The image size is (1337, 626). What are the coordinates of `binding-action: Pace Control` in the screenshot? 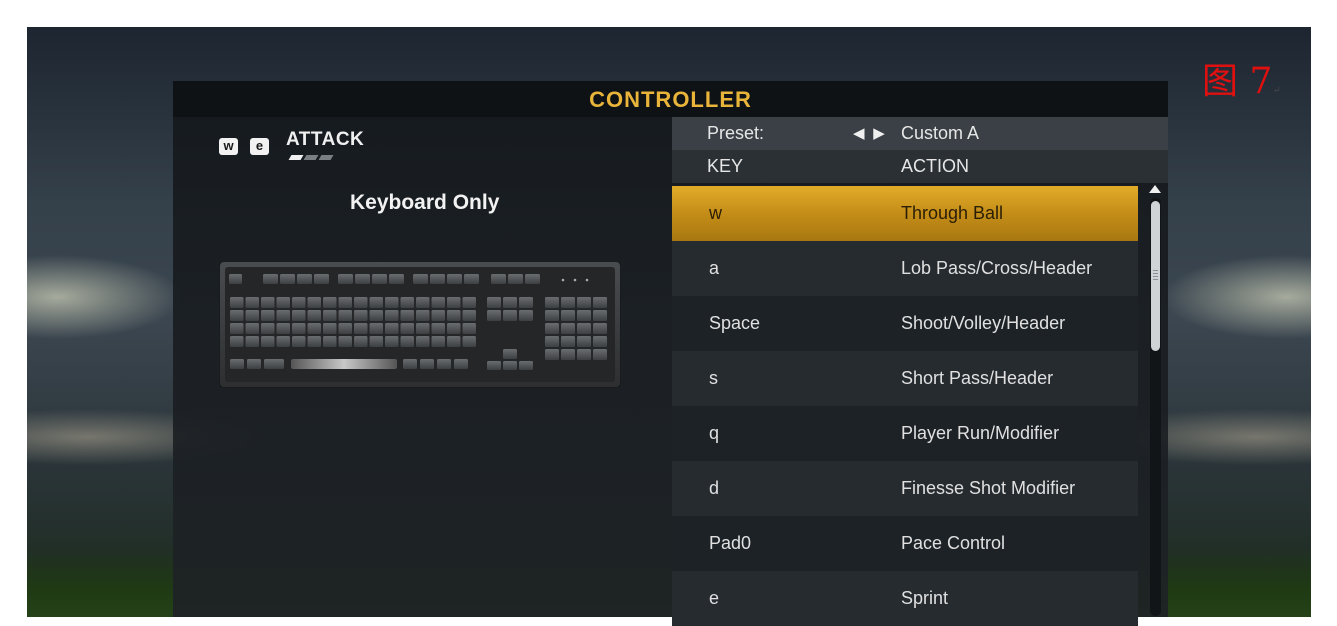 It's located at (953, 543).